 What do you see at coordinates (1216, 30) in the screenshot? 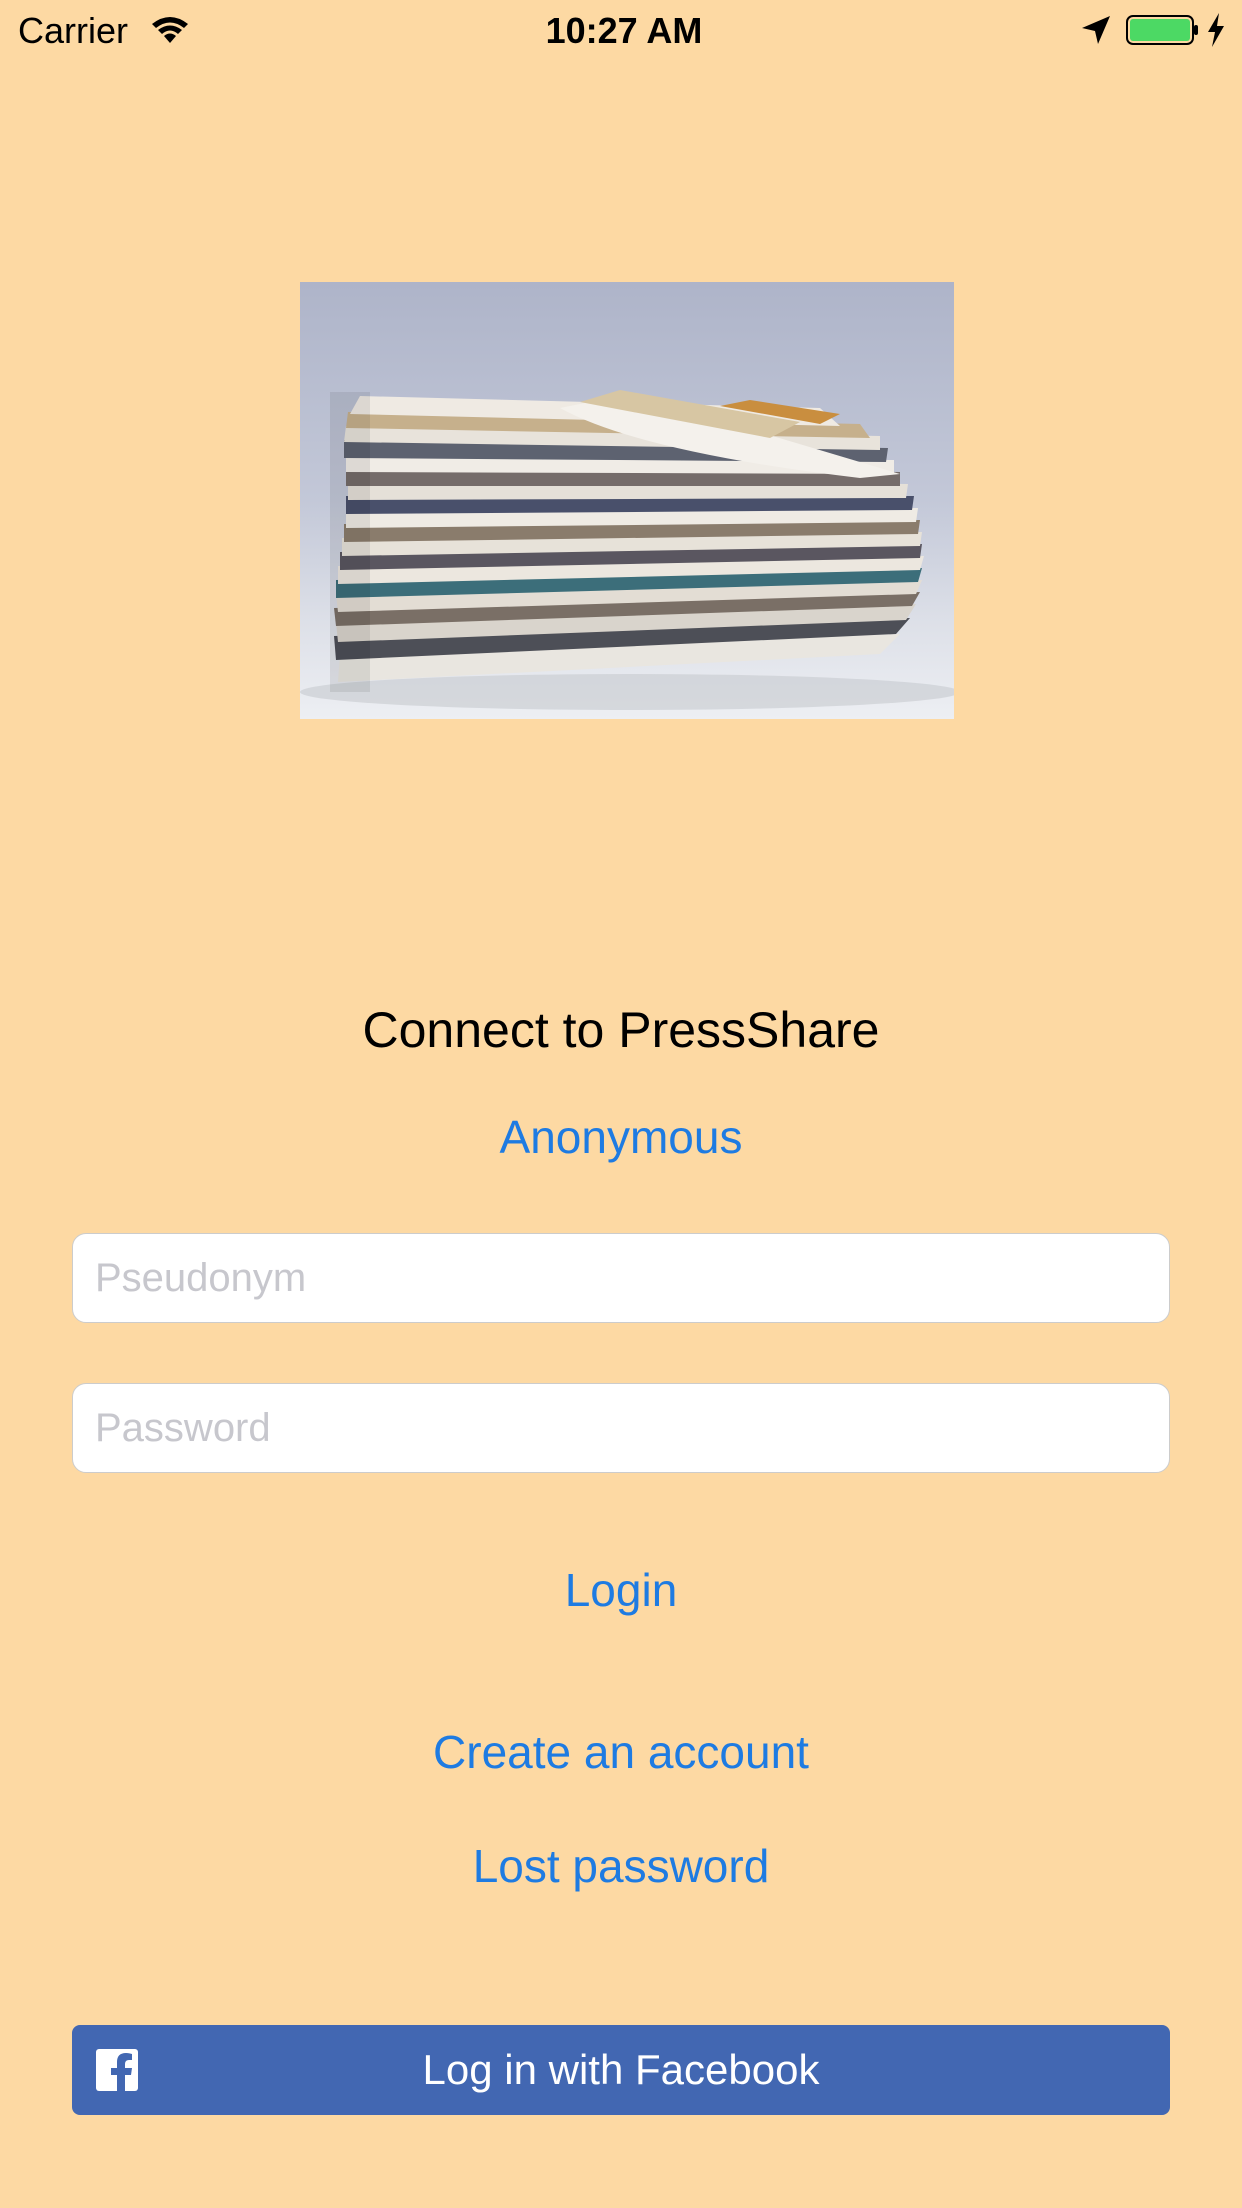
I see `charging-bolt-icon` at bounding box center [1216, 30].